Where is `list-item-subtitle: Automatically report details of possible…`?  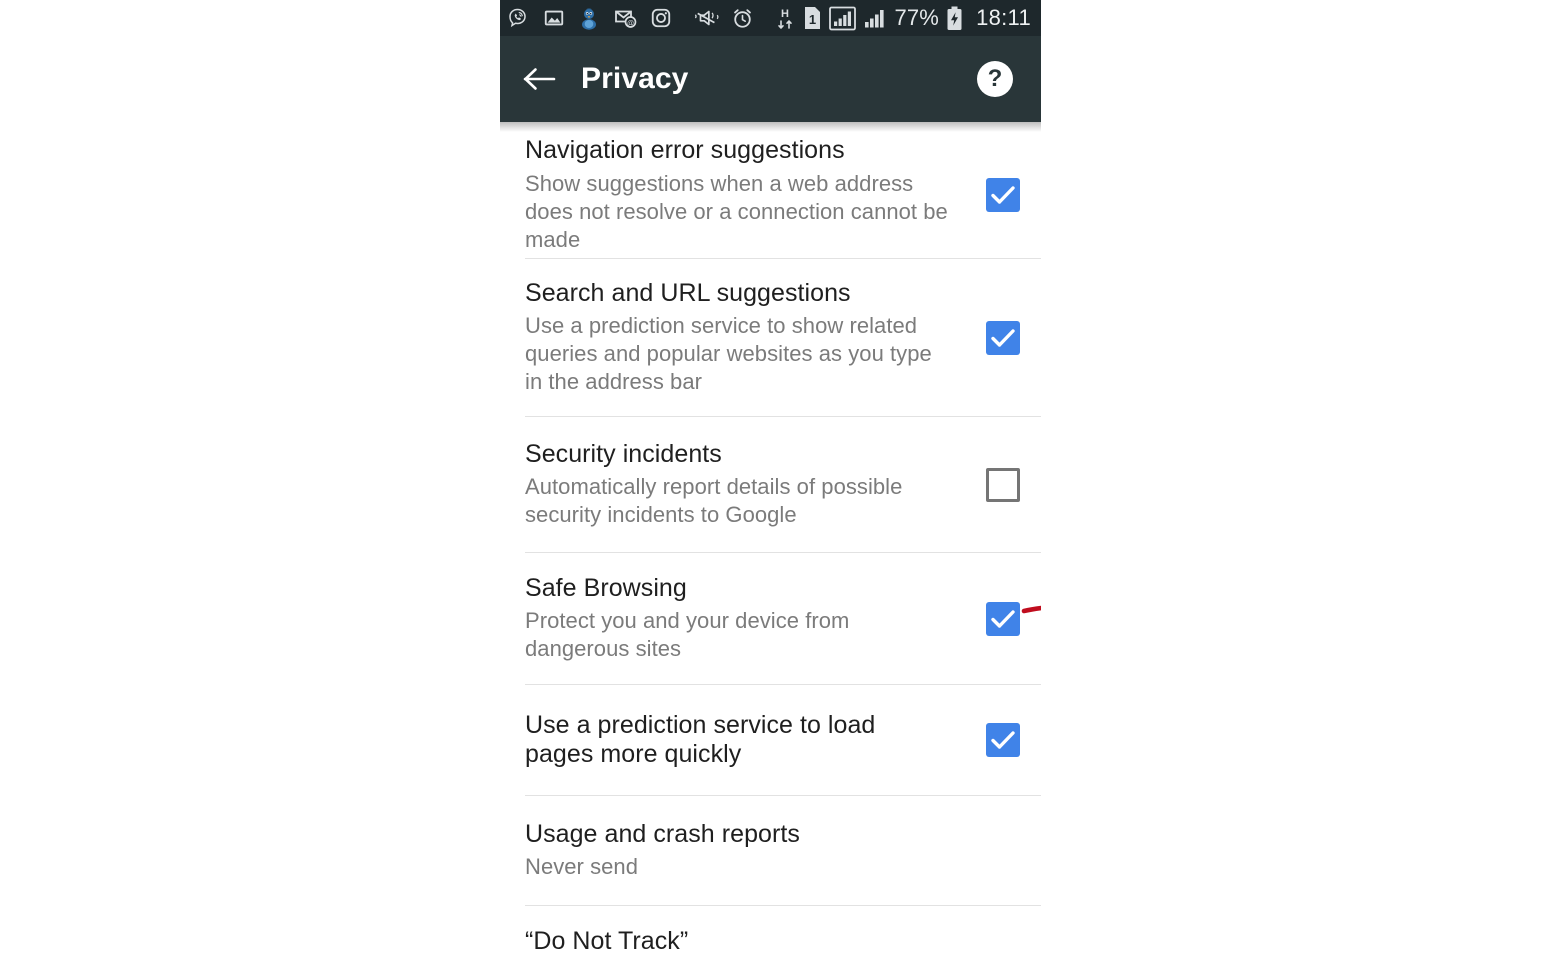
list-item-subtitle: Automatically report details of possible… is located at coordinates (714, 501).